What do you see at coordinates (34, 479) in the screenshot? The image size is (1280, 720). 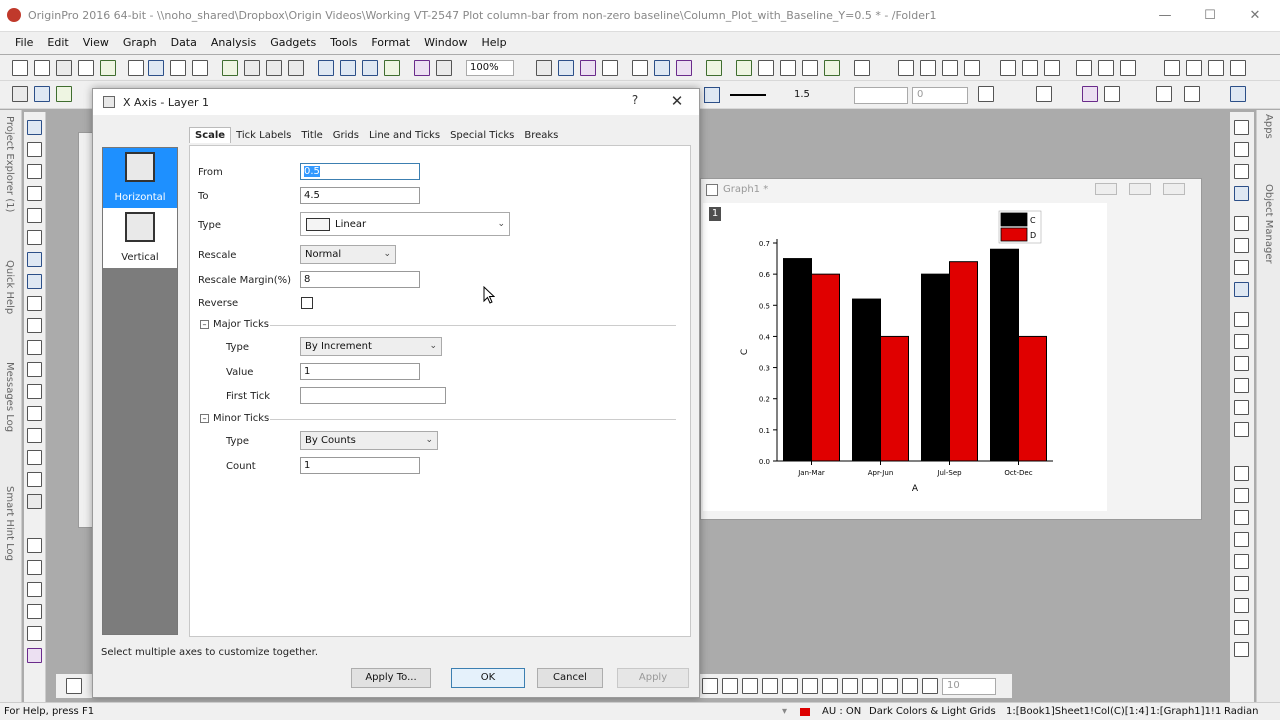 I see `gear-tool-icon` at bounding box center [34, 479].